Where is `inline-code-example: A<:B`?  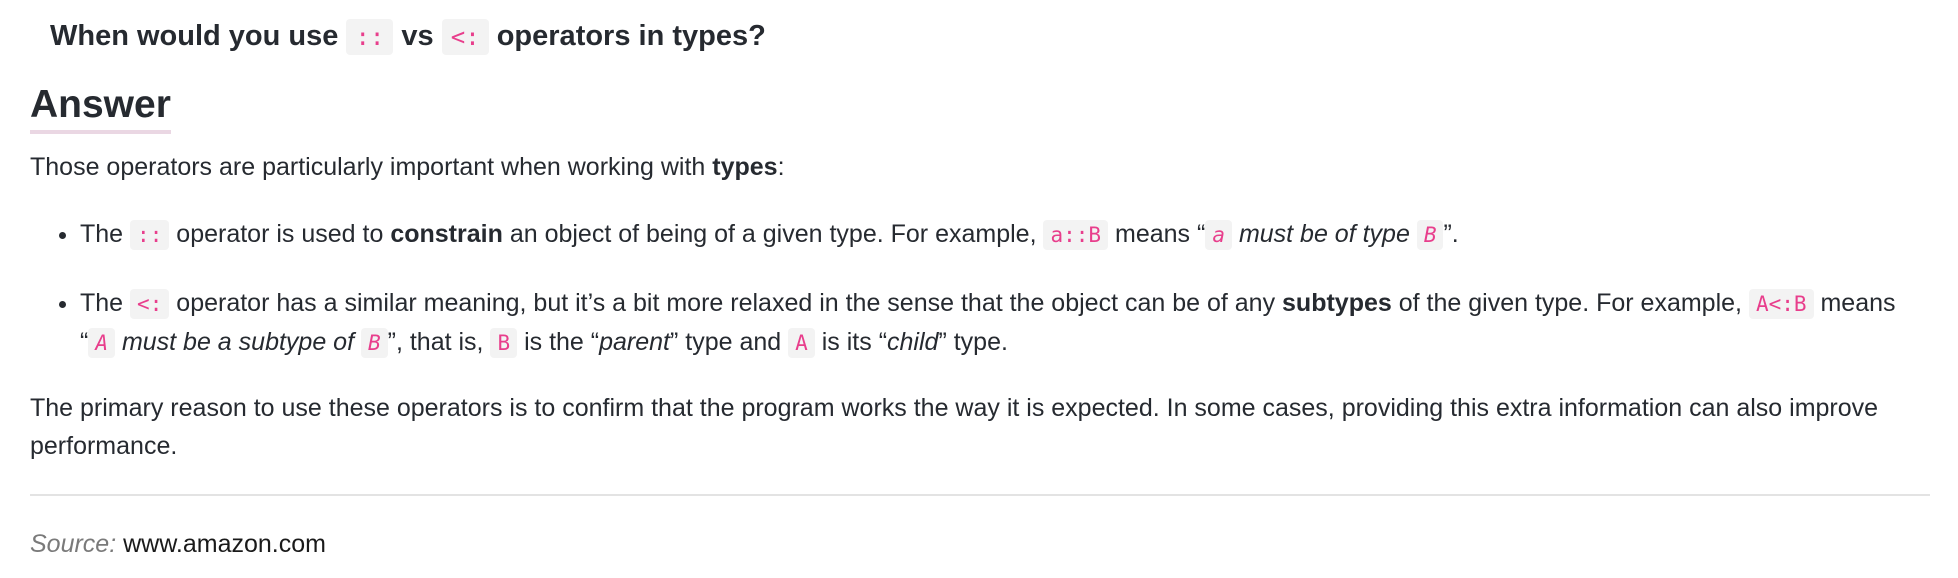
inline-code-example: A<:B is located at coordinates (1781, 304).